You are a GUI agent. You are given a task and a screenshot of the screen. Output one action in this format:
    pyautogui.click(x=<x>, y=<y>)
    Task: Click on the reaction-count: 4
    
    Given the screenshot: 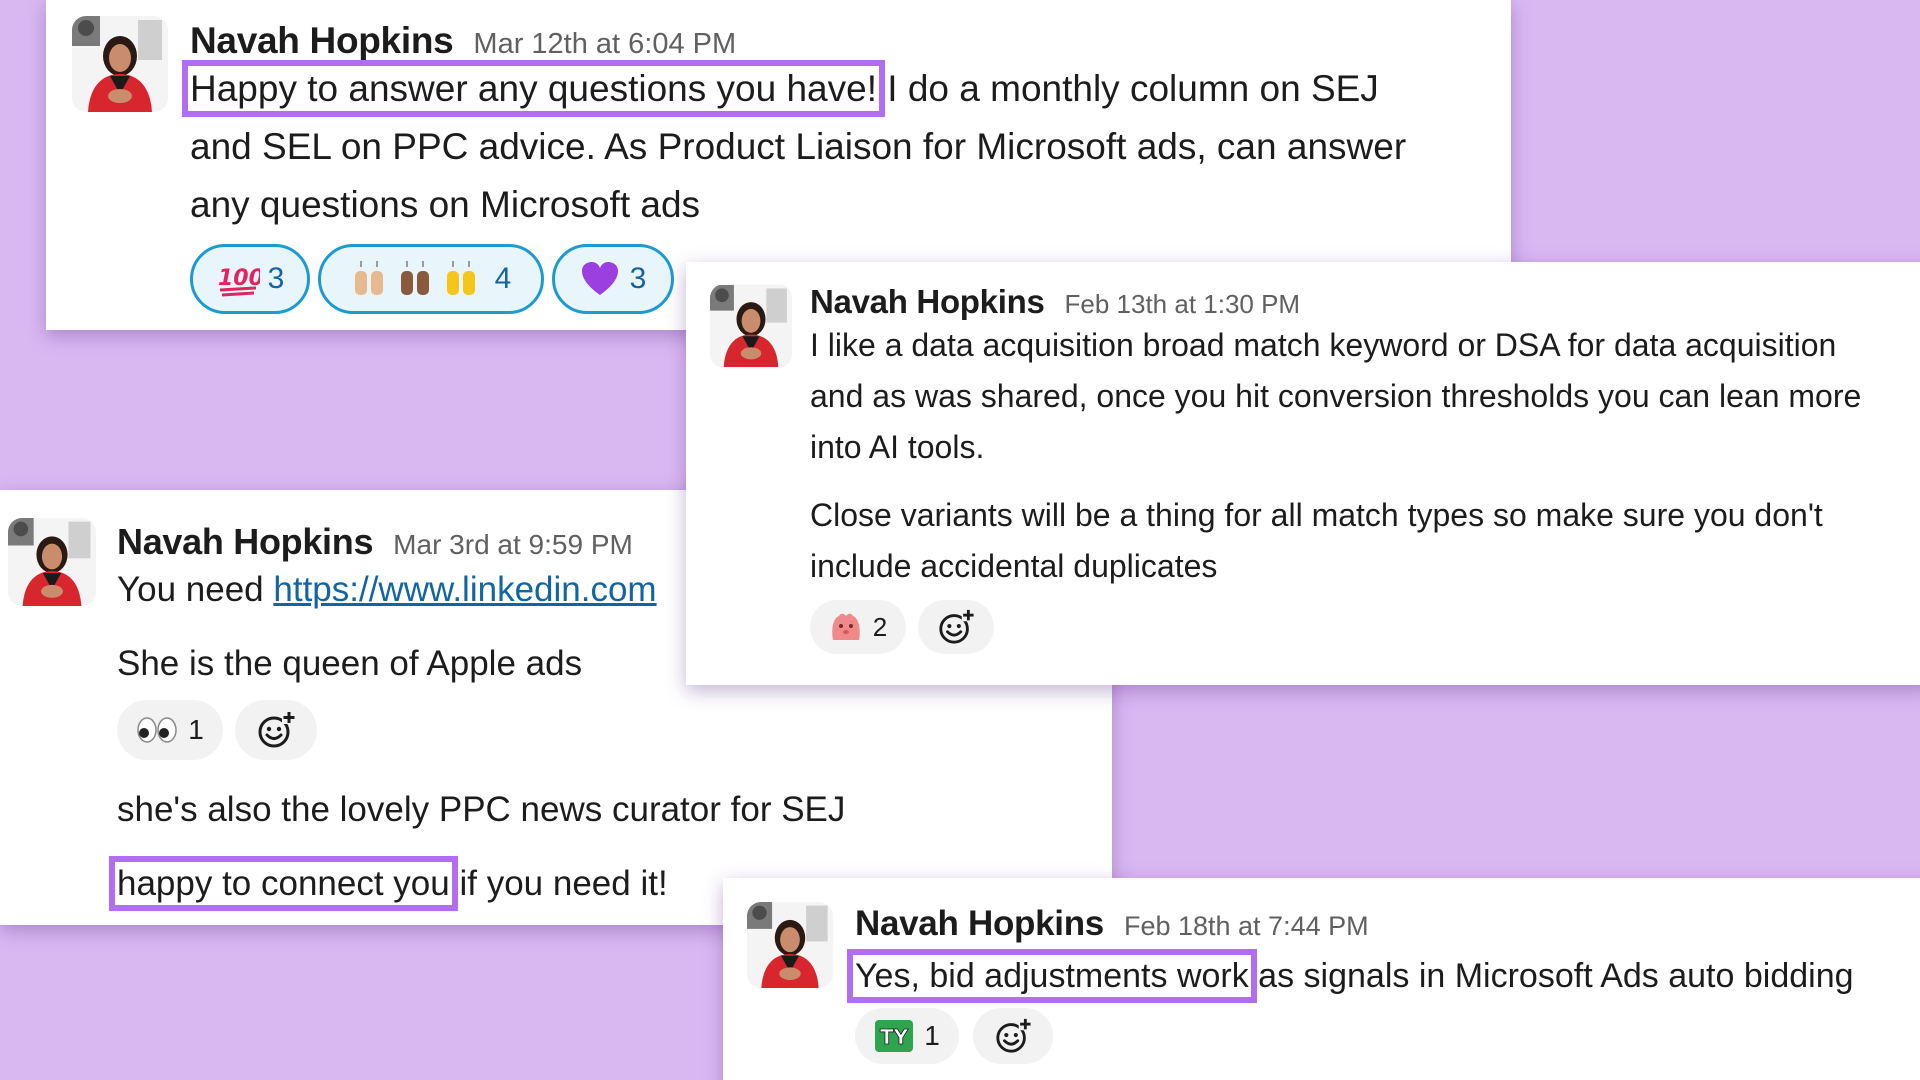 What is the action you would take?
    pyautogui.click(x=503, y=278)
    